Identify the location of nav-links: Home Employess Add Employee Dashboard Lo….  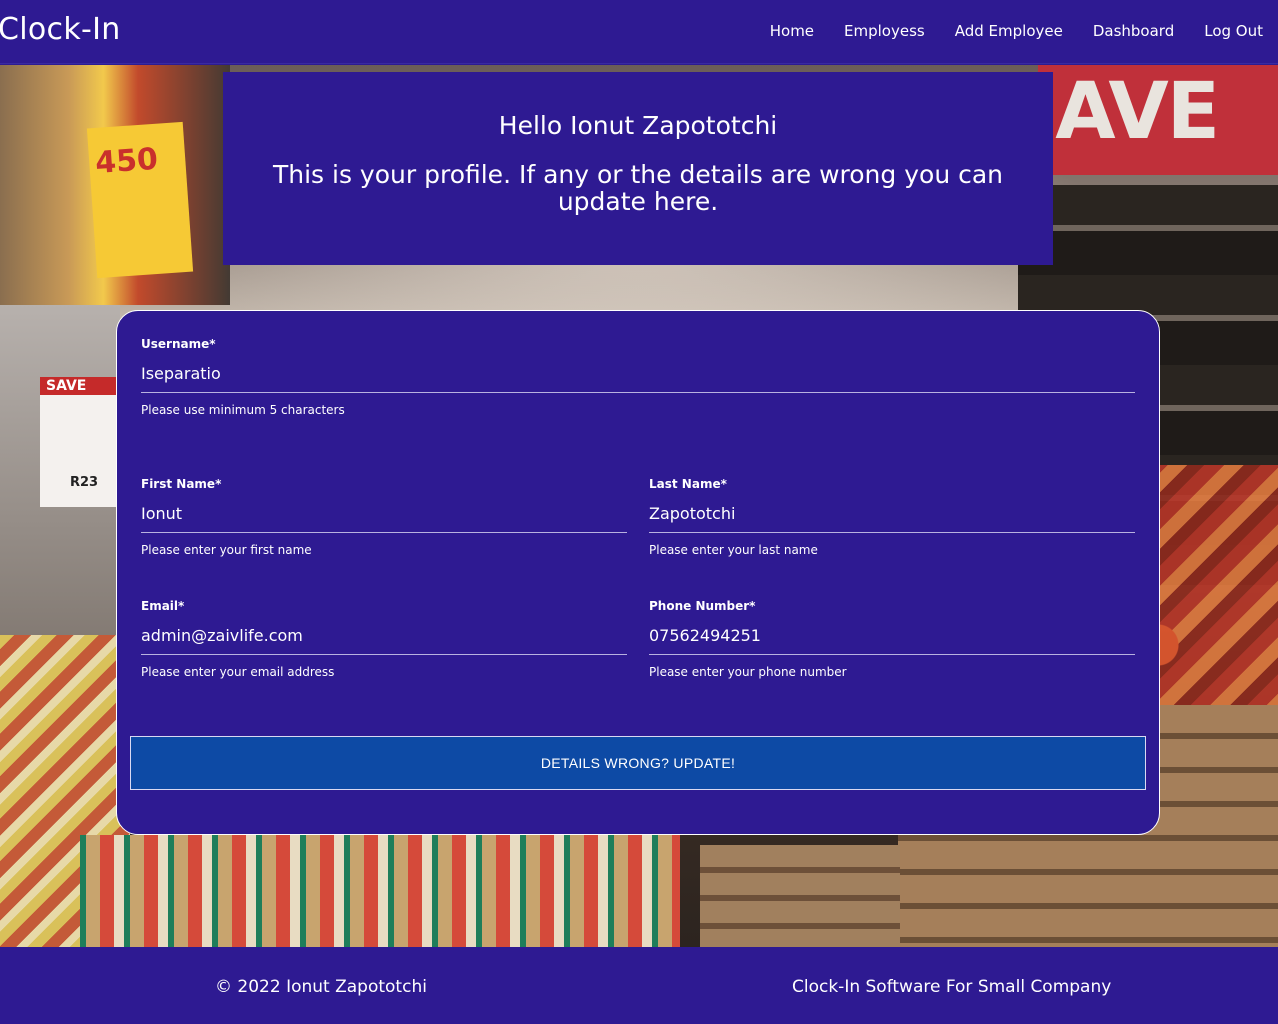
(1016, 31).